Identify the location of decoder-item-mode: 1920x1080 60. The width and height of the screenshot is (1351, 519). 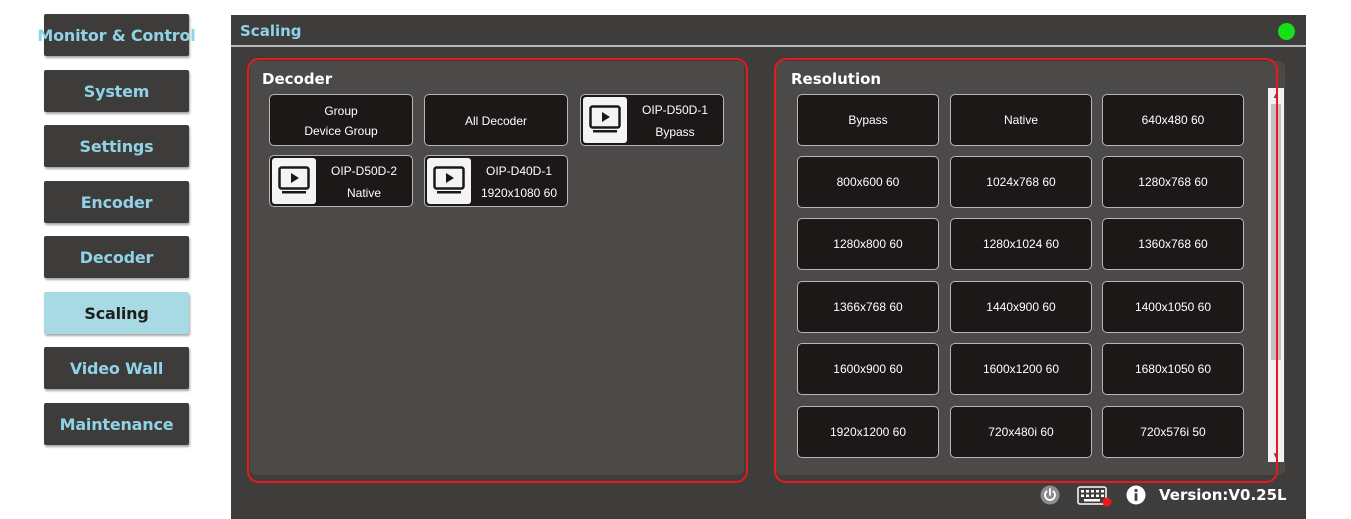
(519, 193).